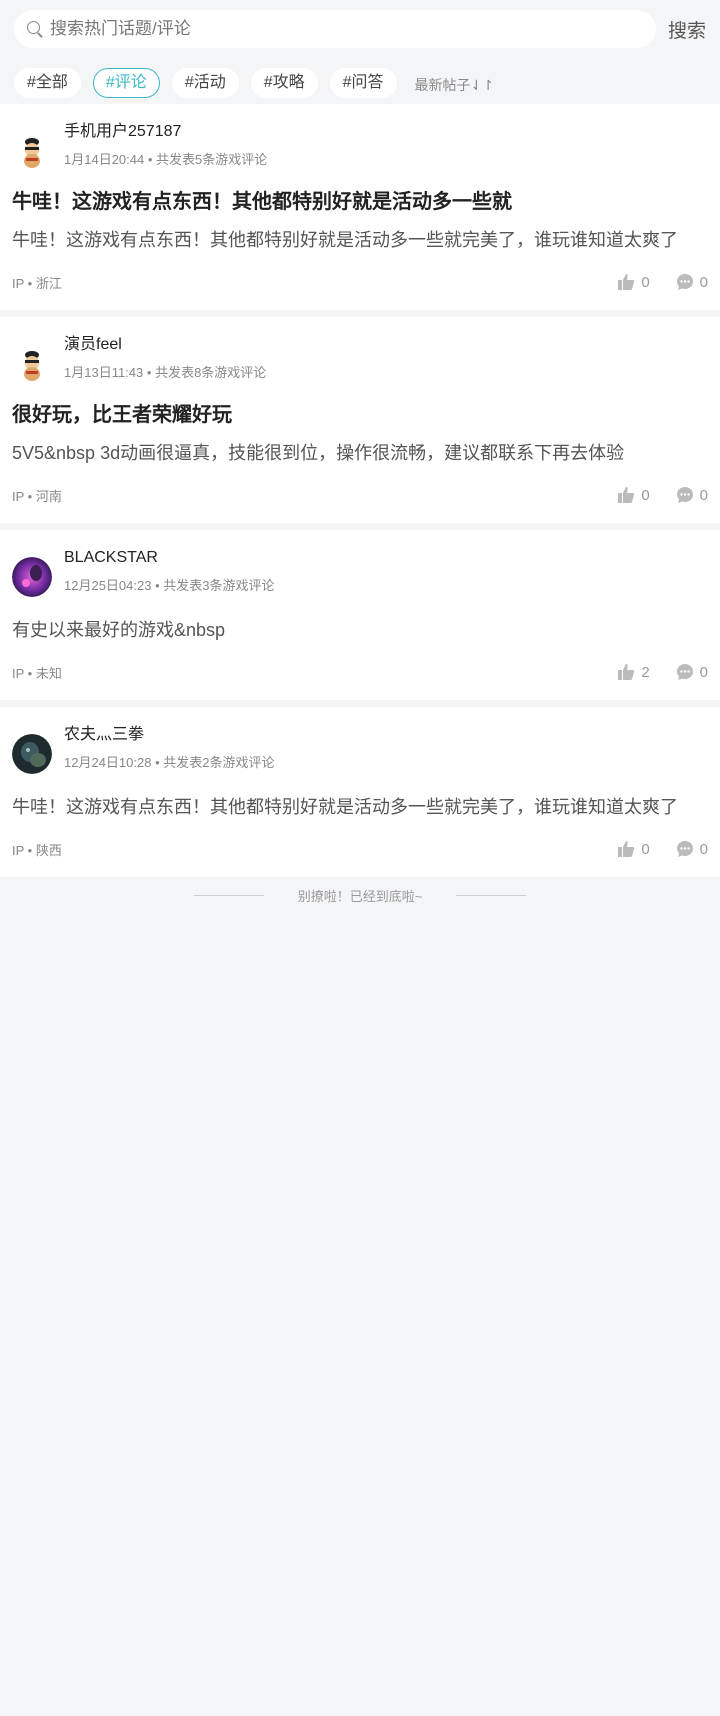  Describe the element at coordinates (360, 415) in the screenshot. I see `post-title: 很好玩，比王者荣耀好玩` at that location.